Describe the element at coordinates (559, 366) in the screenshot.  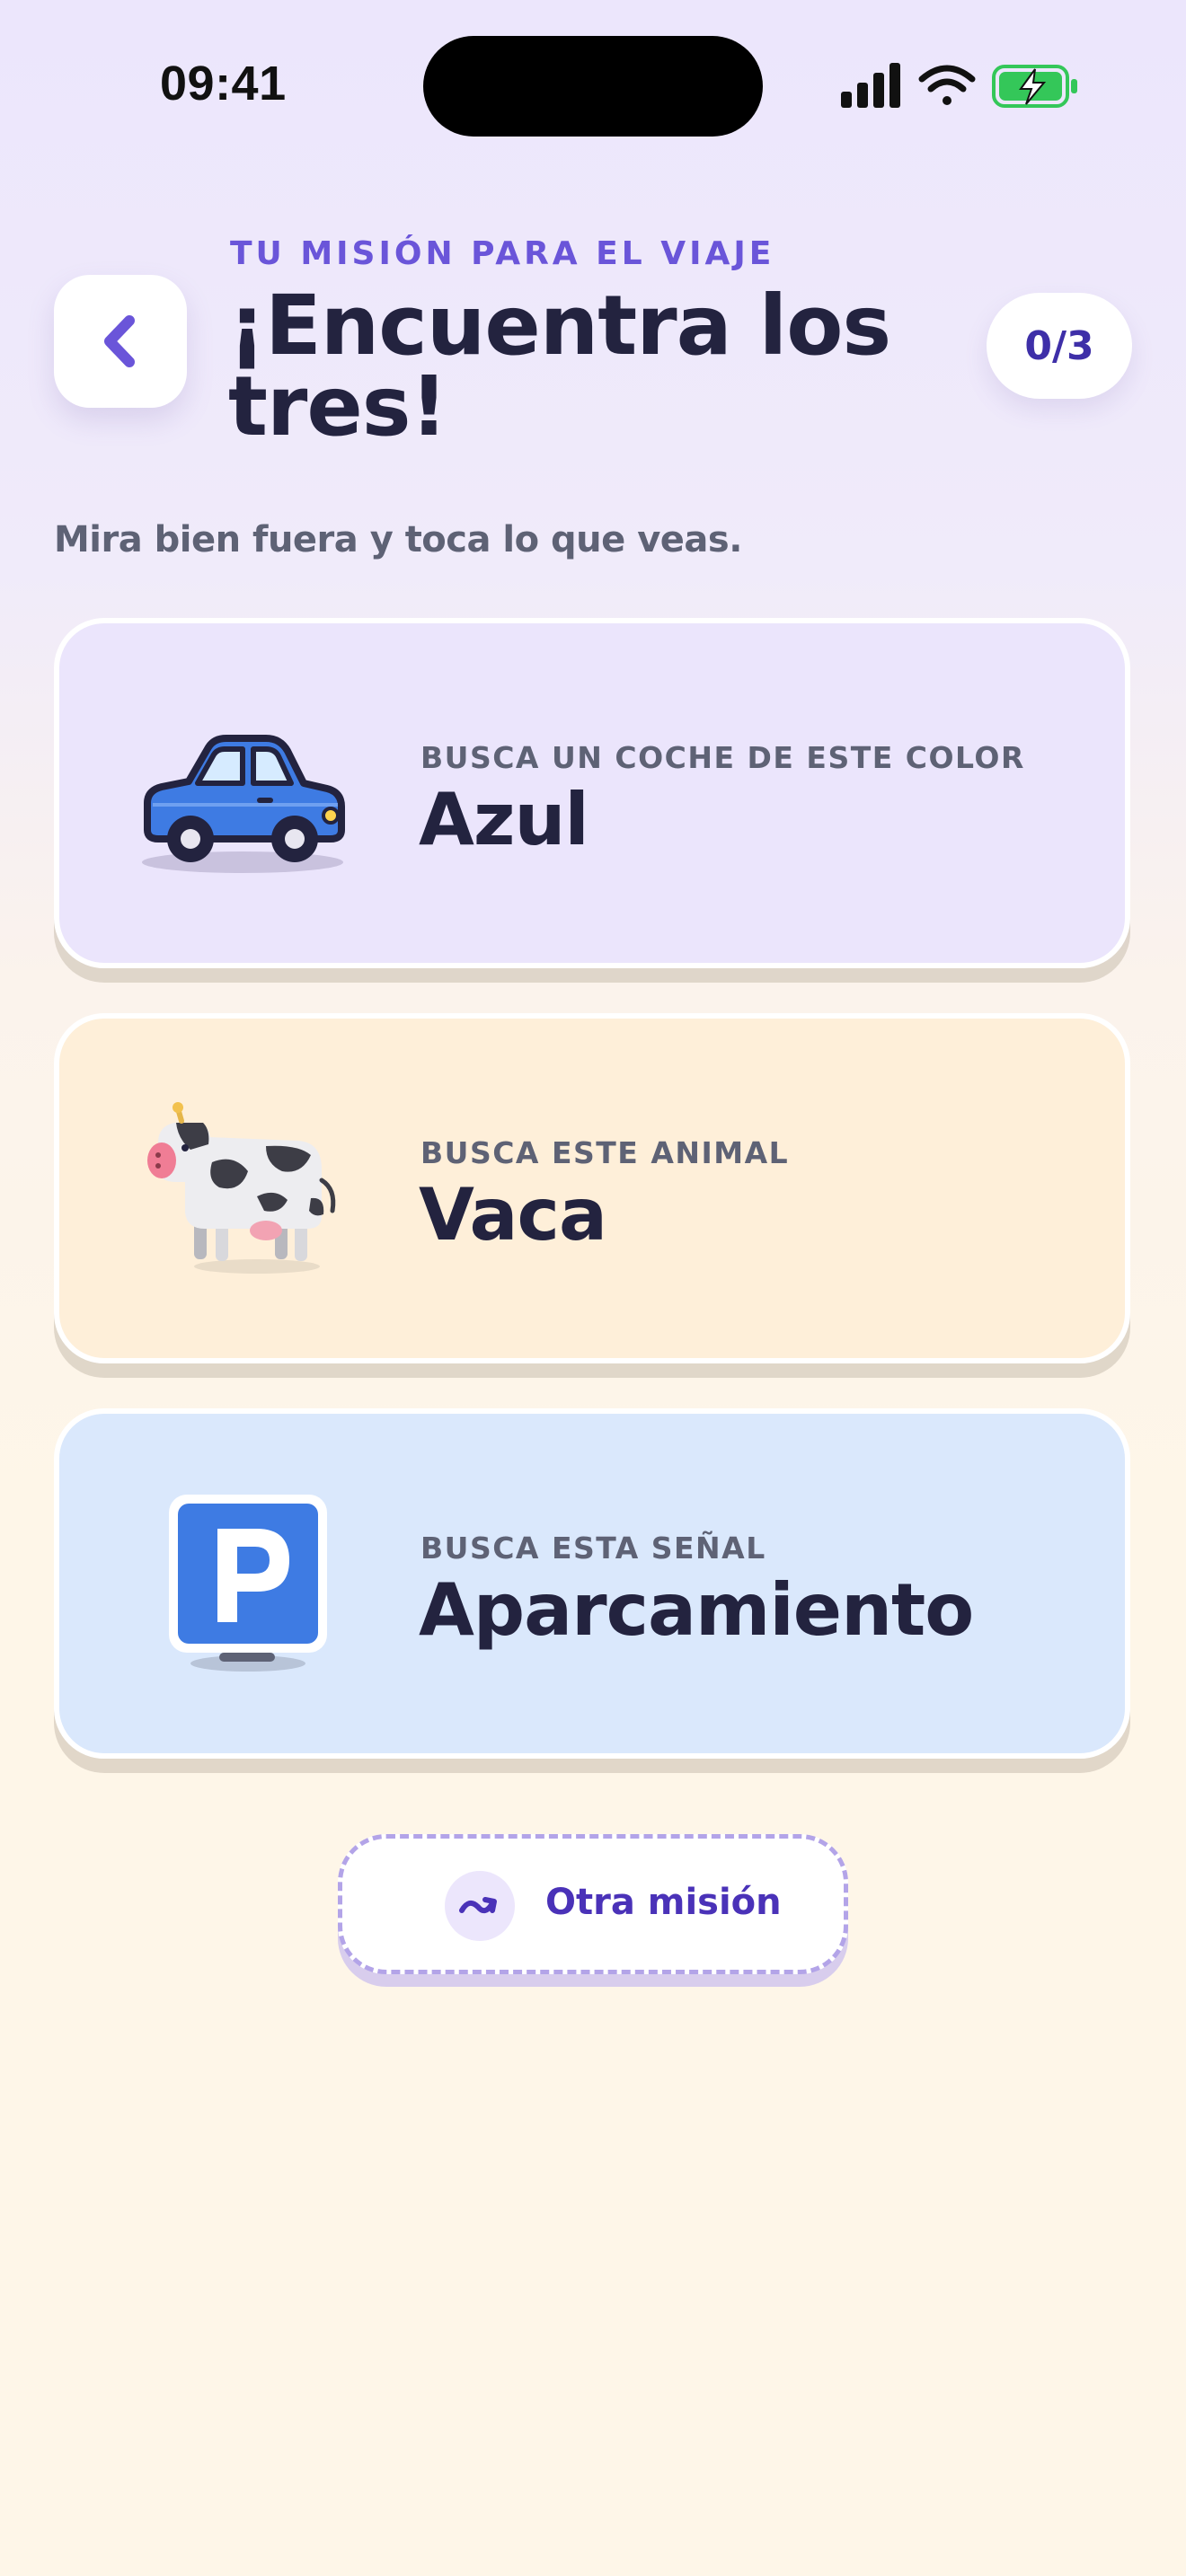
I see `page-title: ¡Encuentra los tres!` at that location.